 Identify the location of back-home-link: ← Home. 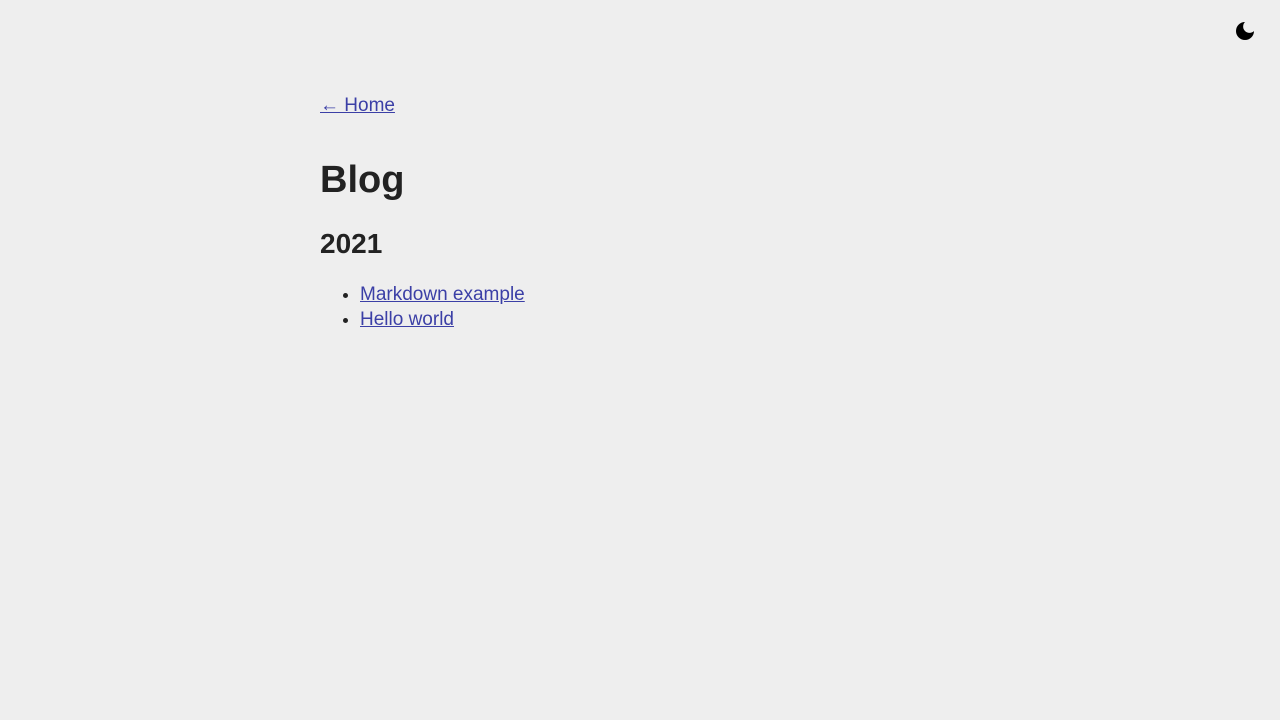
(357, 105).